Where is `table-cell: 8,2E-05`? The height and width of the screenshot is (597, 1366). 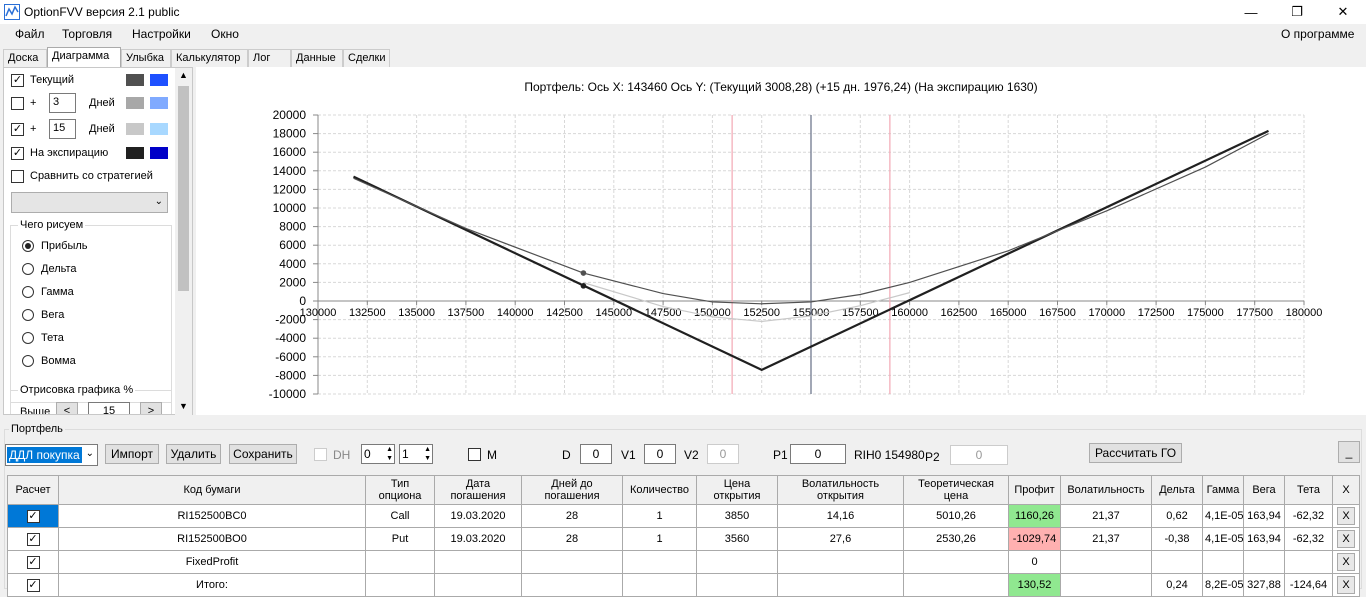 table-cell: 8,2E-05 is located at coordinates (1223, 585).